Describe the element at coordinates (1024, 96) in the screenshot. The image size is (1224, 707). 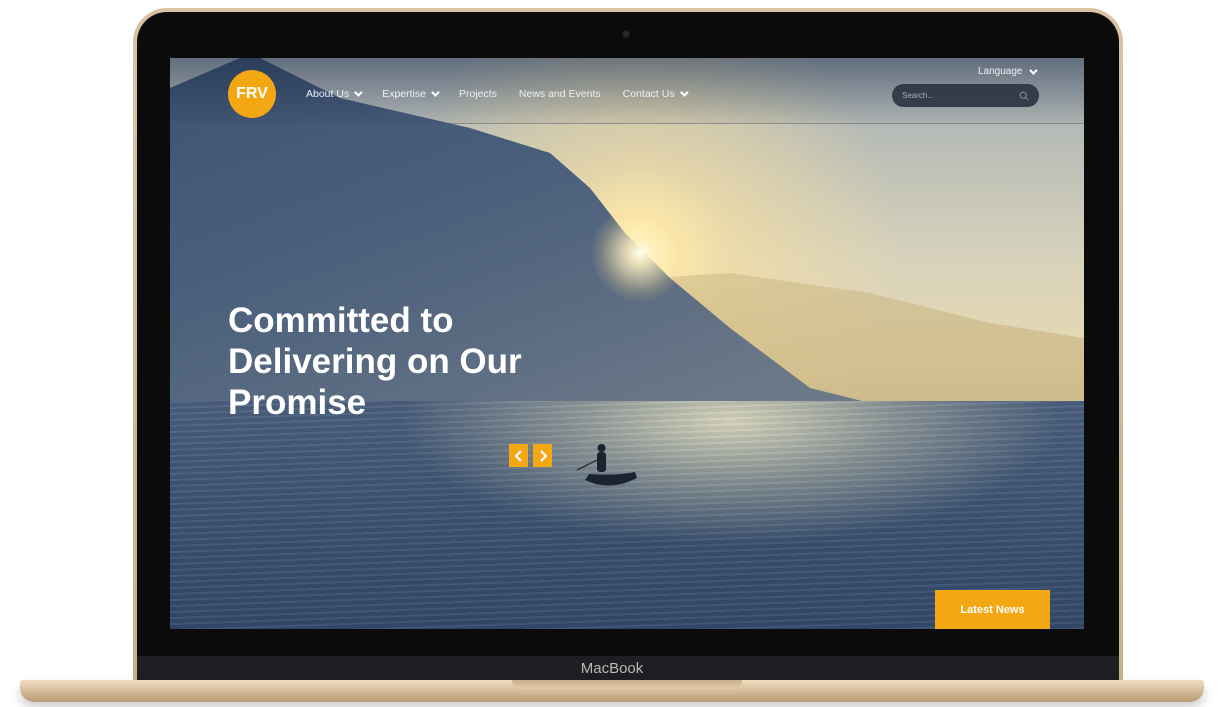
I see `search-icon` at that location.